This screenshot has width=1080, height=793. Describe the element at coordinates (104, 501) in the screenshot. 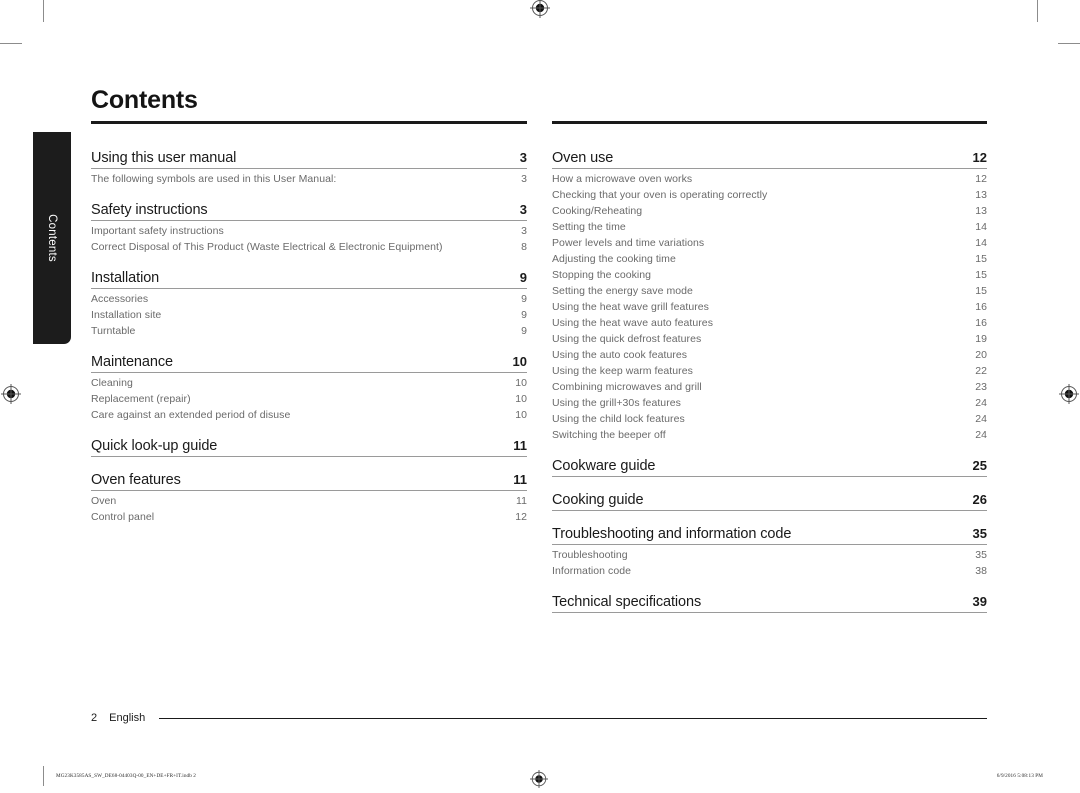

I see `toc-entry-label: Oven` at that location.